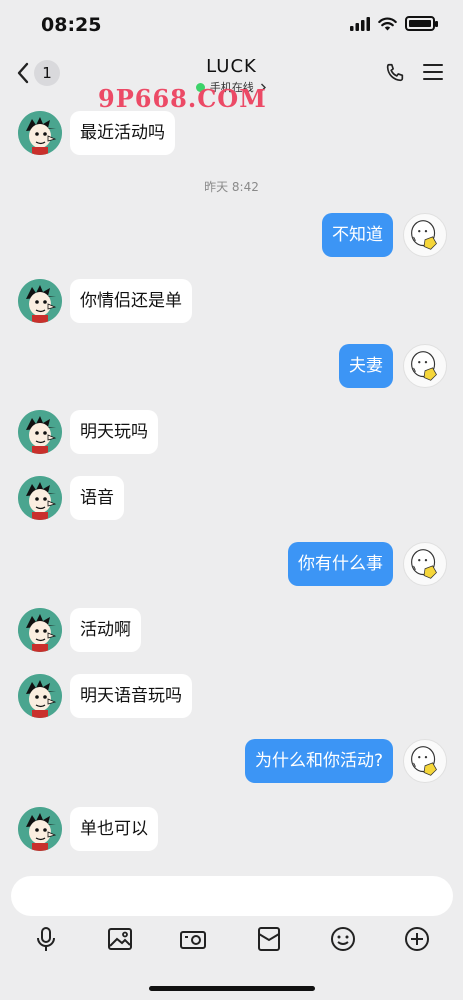 The height and width of the screenshot is (1000, 463). I want to click on watermark: 9P668.COM, so click(182, 98).